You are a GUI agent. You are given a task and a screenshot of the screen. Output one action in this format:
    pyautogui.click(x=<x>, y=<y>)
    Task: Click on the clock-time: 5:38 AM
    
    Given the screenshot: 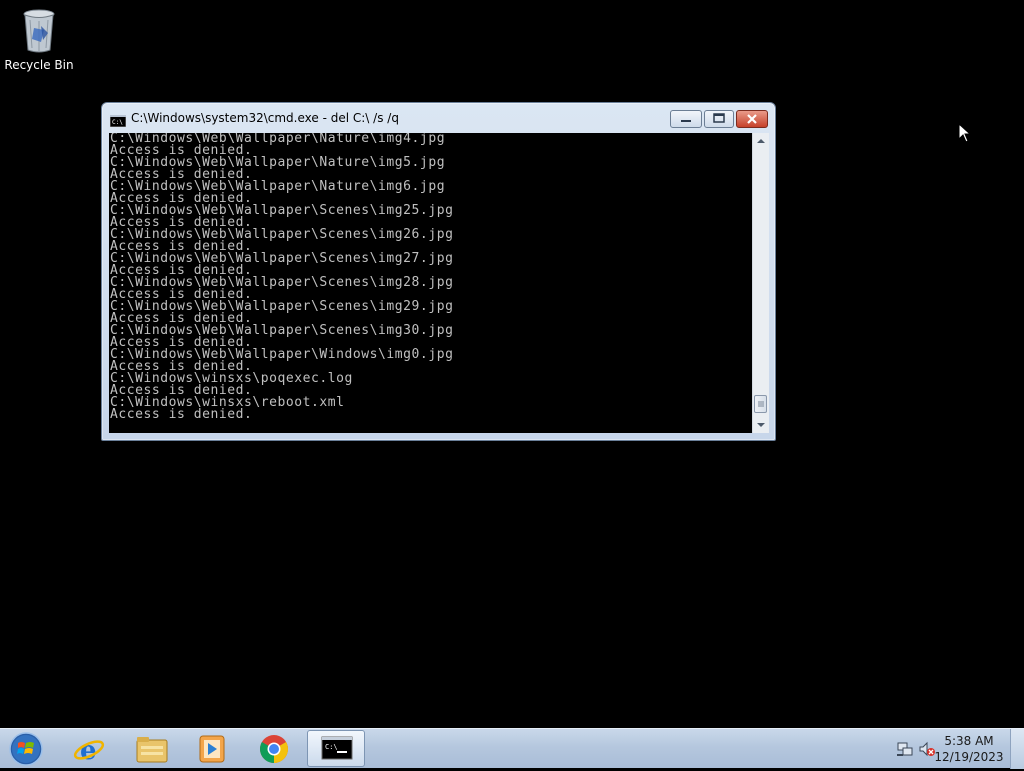 What is the action you would take?
    pyautogui.click(x=969, y=741)
    